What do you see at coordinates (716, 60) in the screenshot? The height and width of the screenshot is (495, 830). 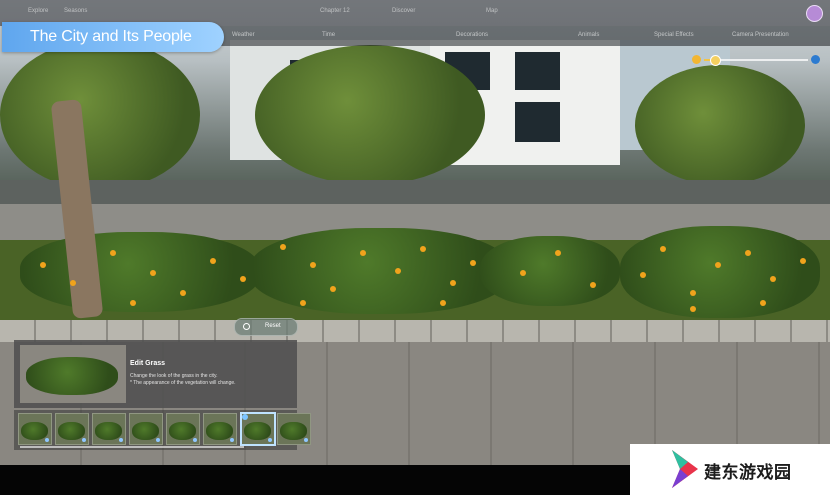 I see `slider-handle` at bounding box center [716, 60].